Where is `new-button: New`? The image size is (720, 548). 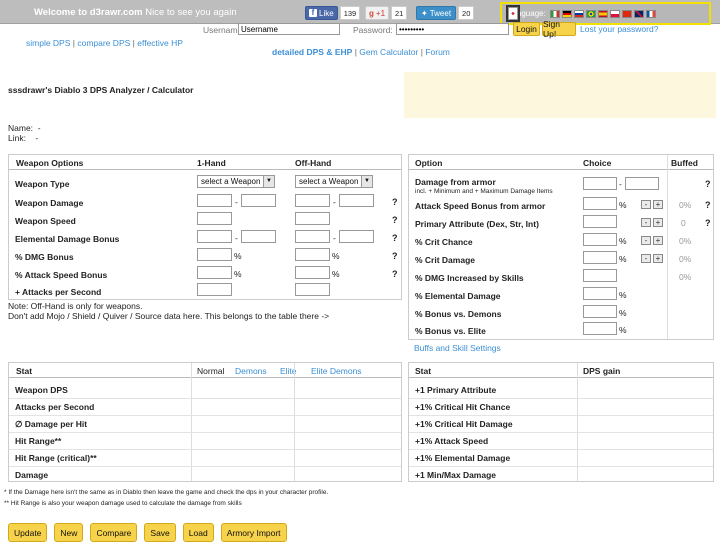
new-button: New is located at coordinates (69, 532).